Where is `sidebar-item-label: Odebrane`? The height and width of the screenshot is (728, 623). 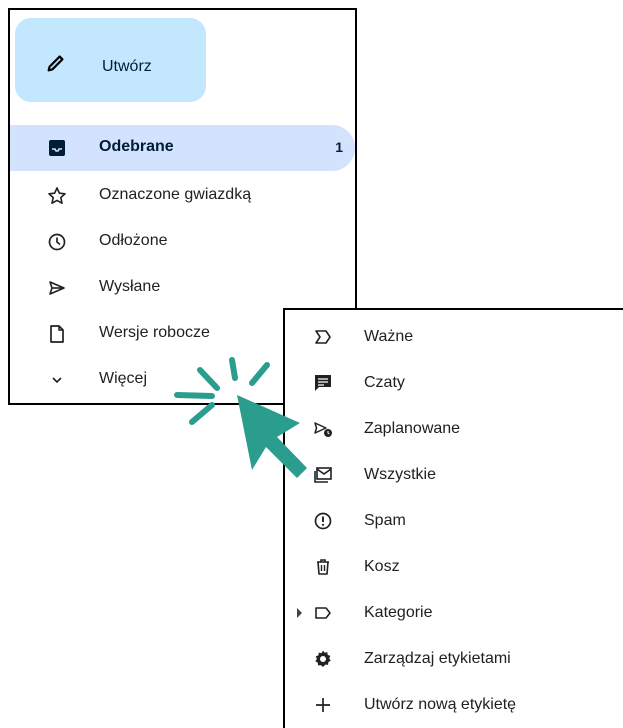 sidebar-item-label: Odebrane is located at coordinates (136, 146).